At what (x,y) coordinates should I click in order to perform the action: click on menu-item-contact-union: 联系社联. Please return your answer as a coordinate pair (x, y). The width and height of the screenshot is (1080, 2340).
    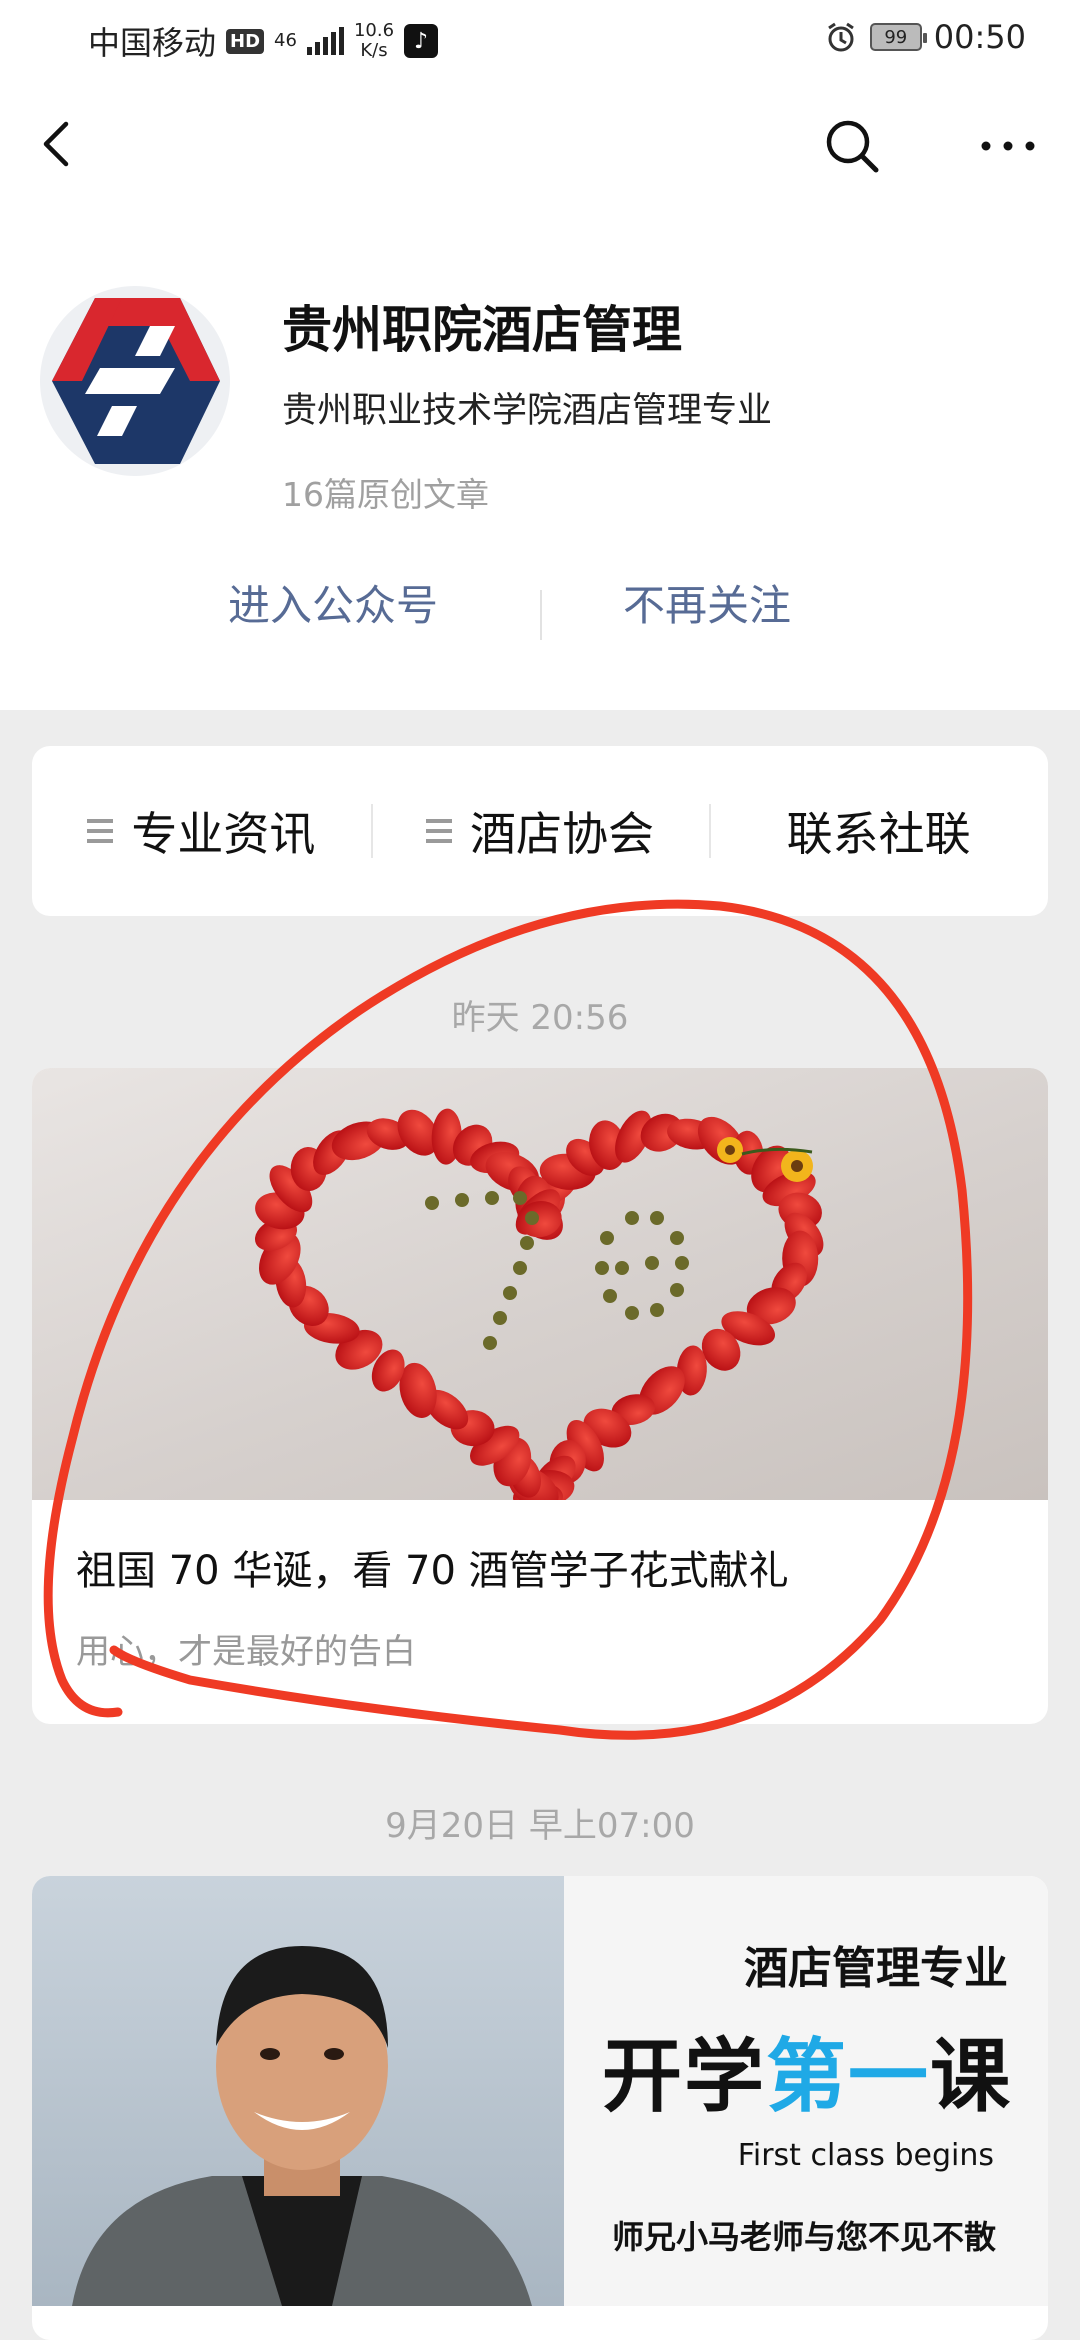
    Looking at the image, I should click on (878, 831).